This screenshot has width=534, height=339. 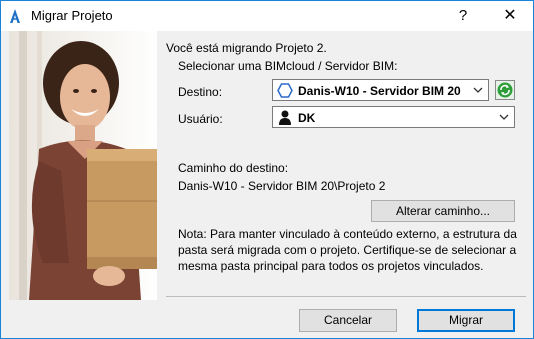 I want to click on cancel-button: Cancelar, so click(x=348, y=320).